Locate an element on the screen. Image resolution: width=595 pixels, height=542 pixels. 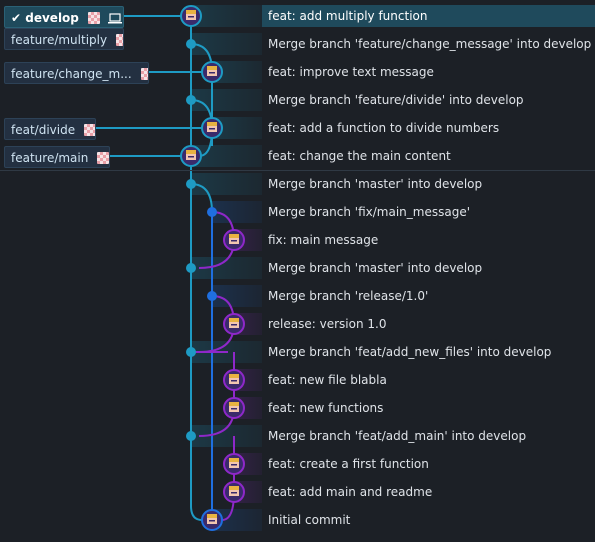
merge-curve is located at coordinates (201, 198).